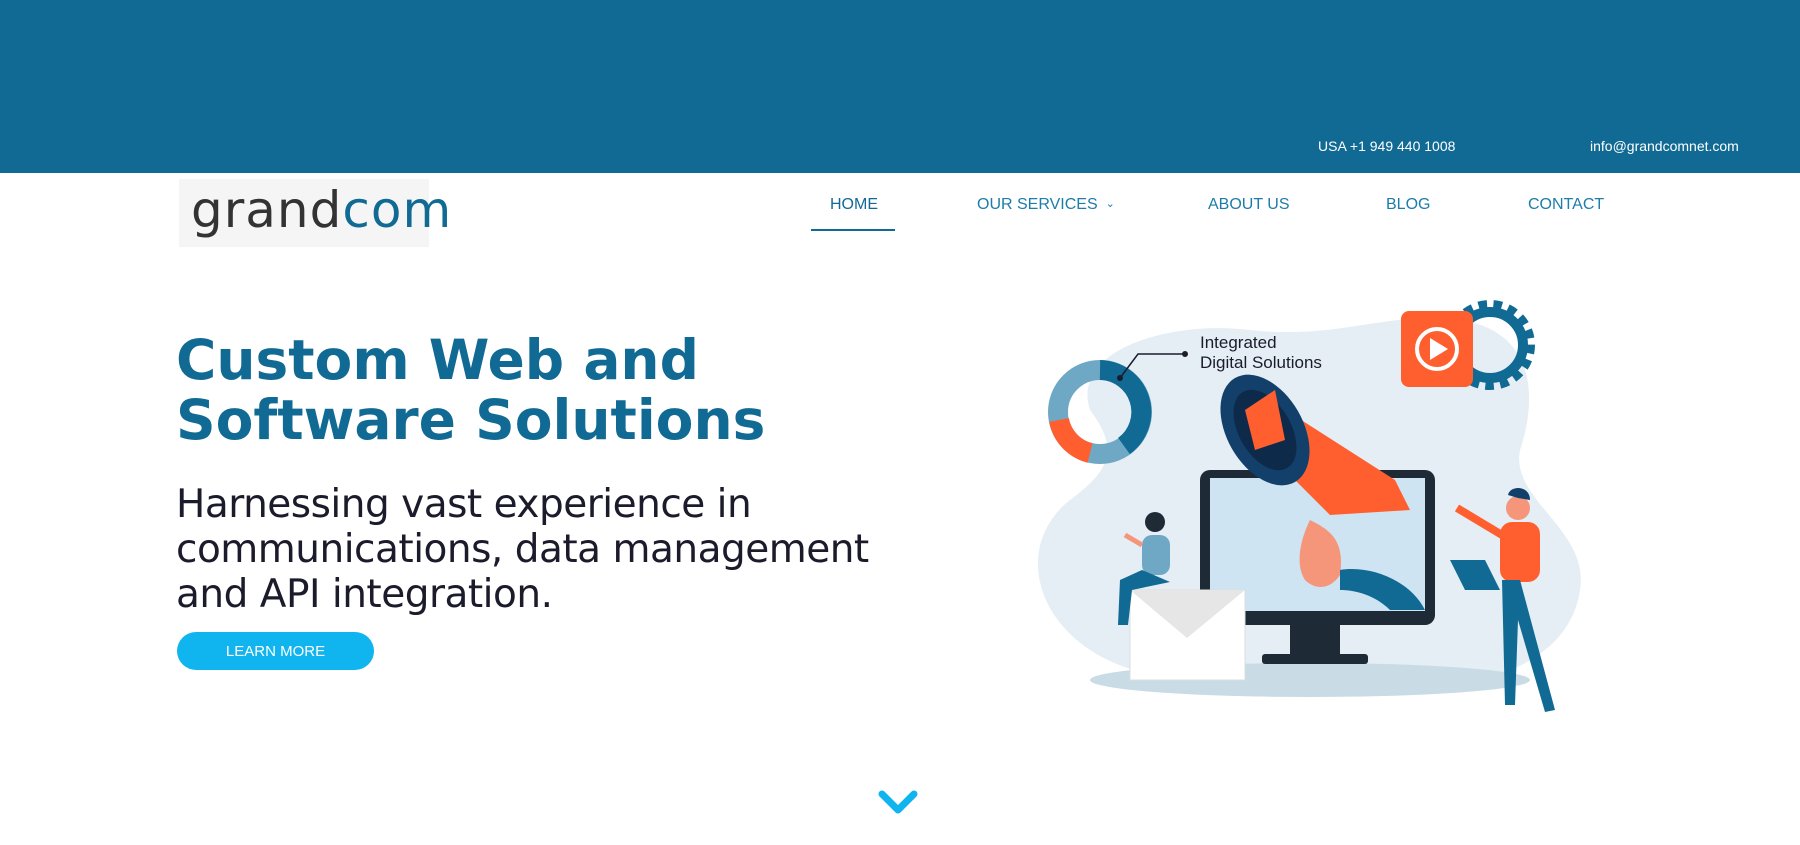 The image size is (1800, 845). I want to click on hero-title: Custom Web and Software Solutions, so click(526, 390).